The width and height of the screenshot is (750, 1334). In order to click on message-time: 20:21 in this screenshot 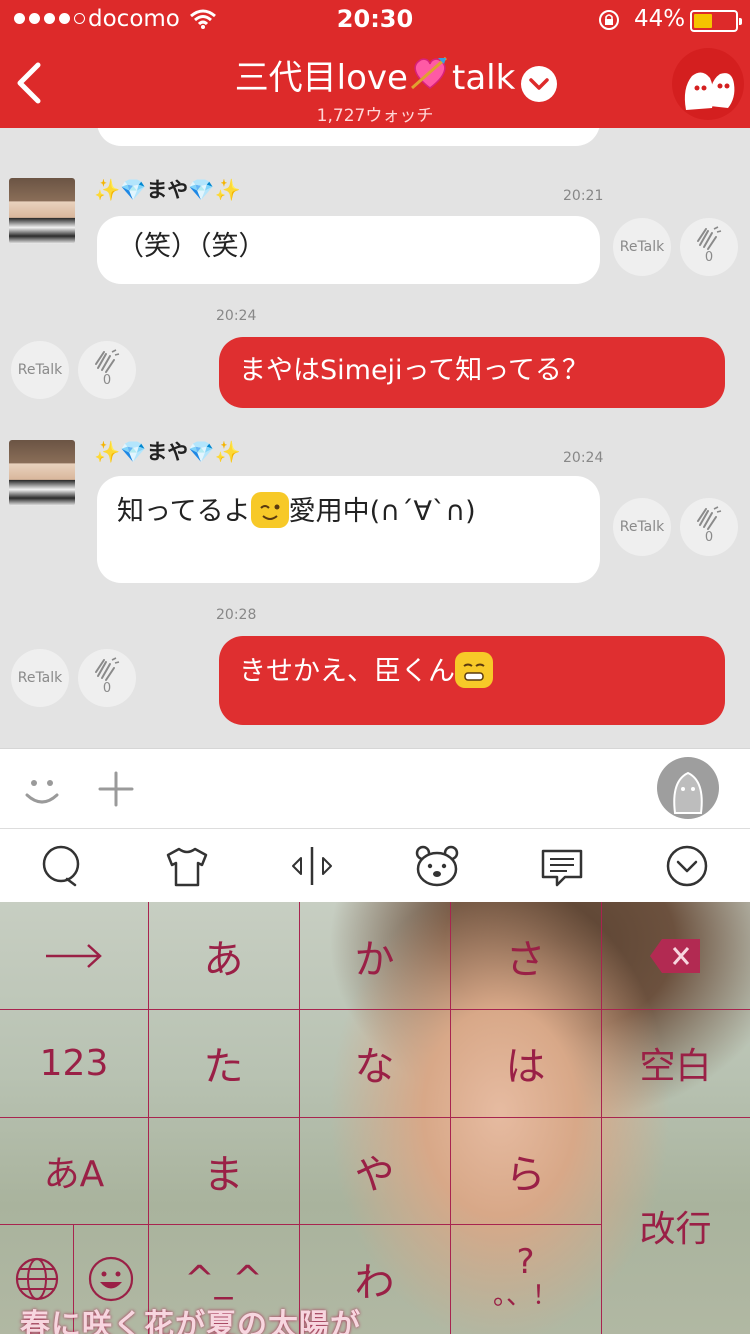, I will do `click(583, 196)`.